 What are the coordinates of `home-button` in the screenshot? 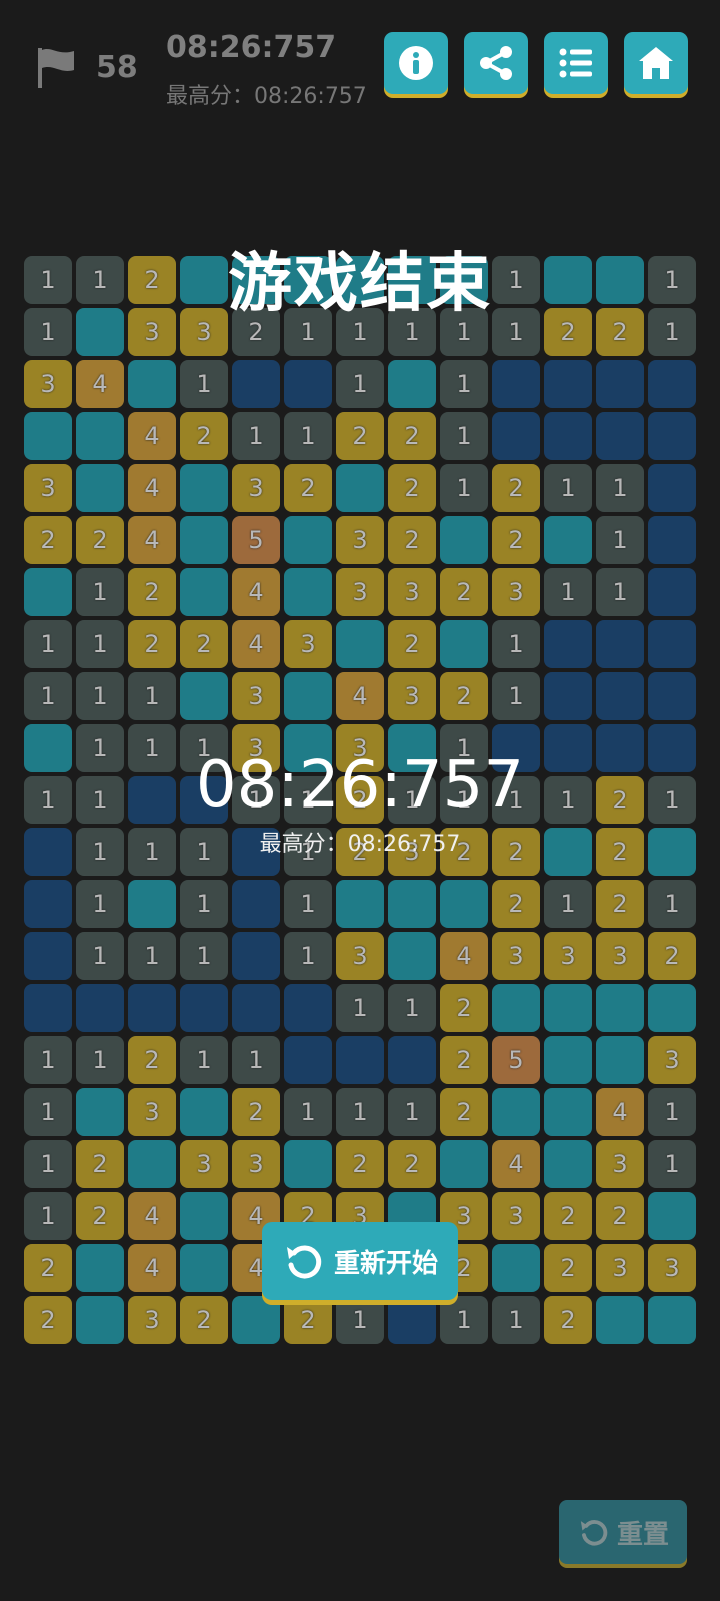 It's located at (656, 63).